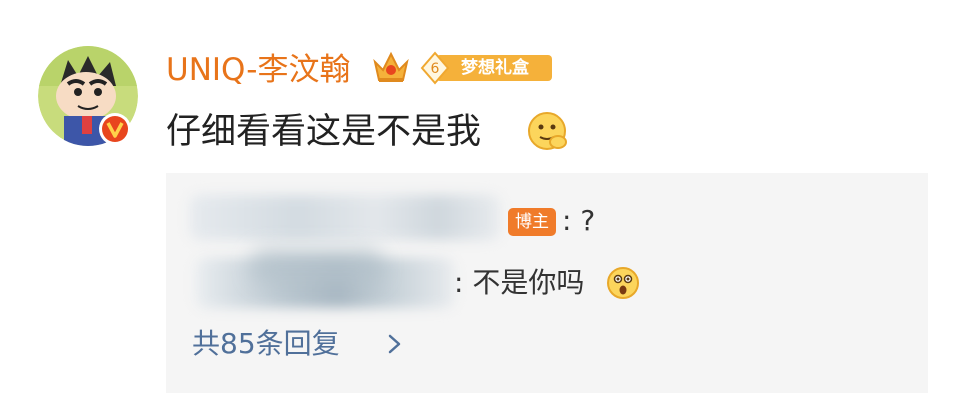 This screenshot has height=411, width=960. I want to click on username: UNIQ-李汶翰, so click(258, 70).